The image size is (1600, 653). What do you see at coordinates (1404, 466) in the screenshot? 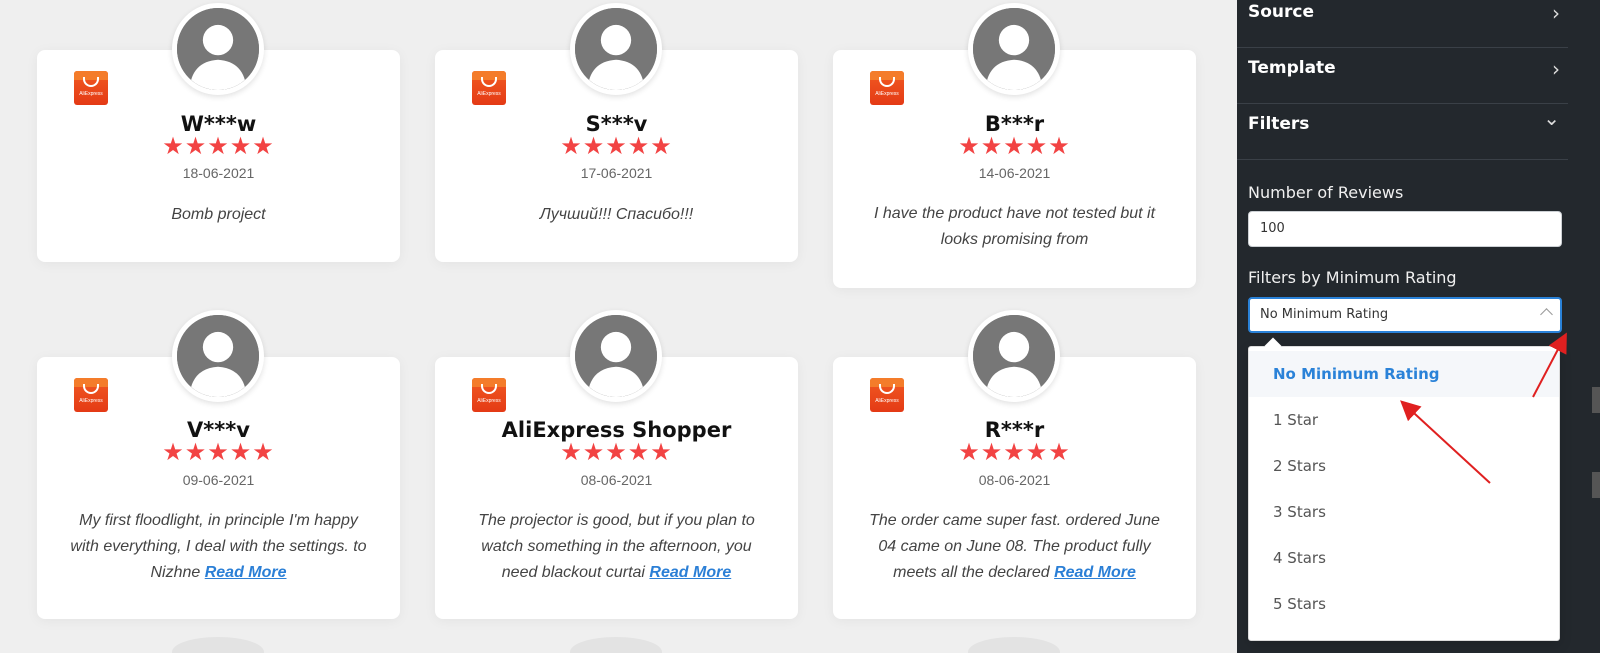
I see `option-2-stars: 2 Stars` at bounding box center [1404, 466].